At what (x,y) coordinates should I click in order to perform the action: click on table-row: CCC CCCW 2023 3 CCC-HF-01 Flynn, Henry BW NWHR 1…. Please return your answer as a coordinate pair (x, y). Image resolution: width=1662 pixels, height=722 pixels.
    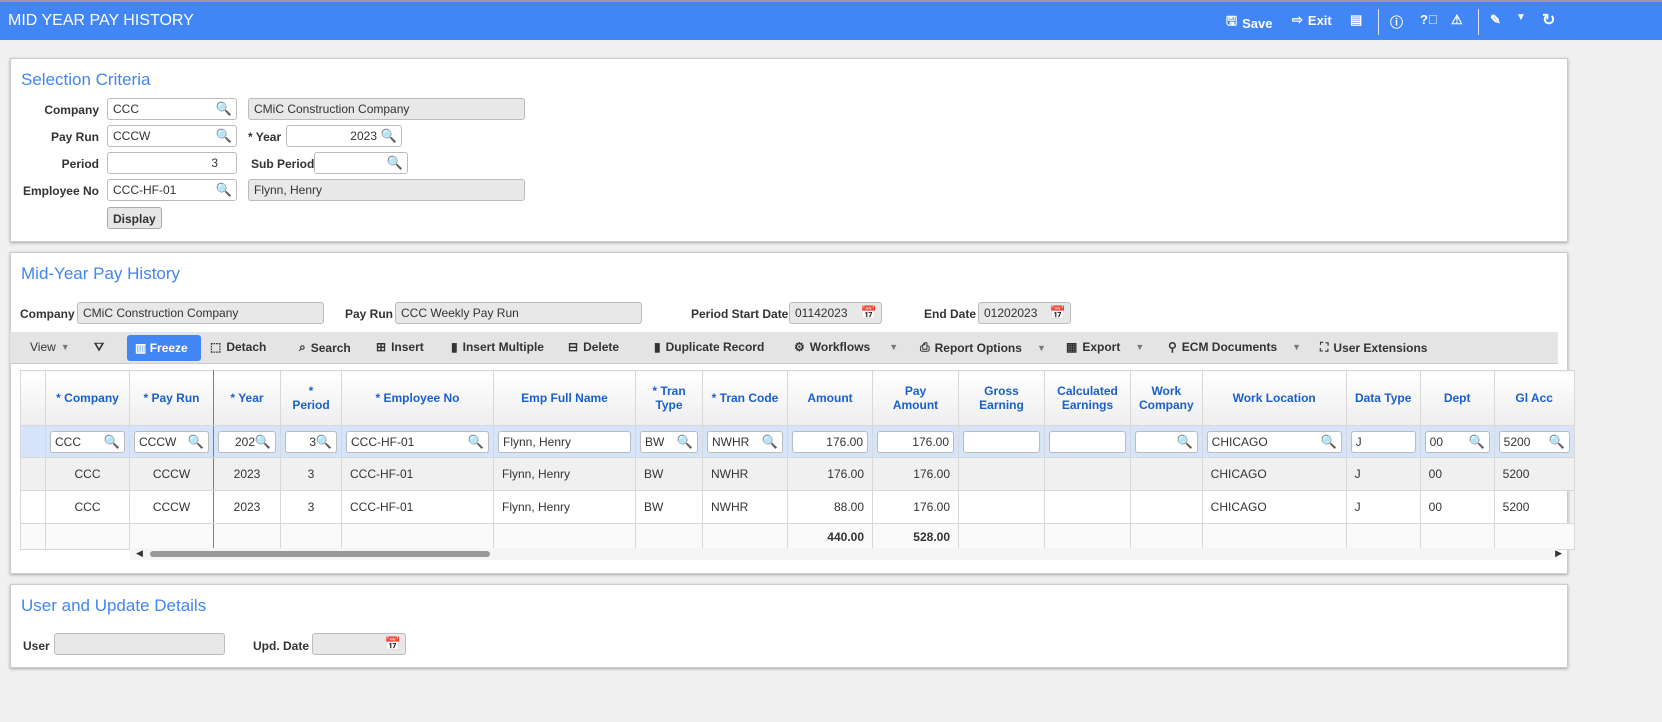
    Looking at the image, I should click on (797, 474).